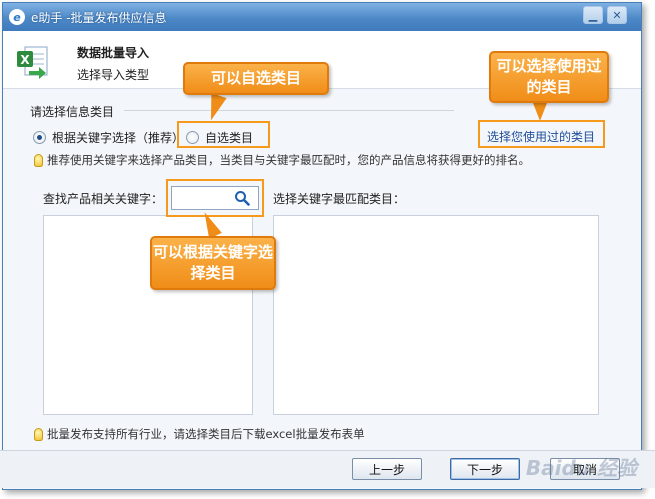  What do you see at coordinates (72, 112) in the screenshot?
I see `section-title: 请选择信息类目` at bounding box center [72, 112].